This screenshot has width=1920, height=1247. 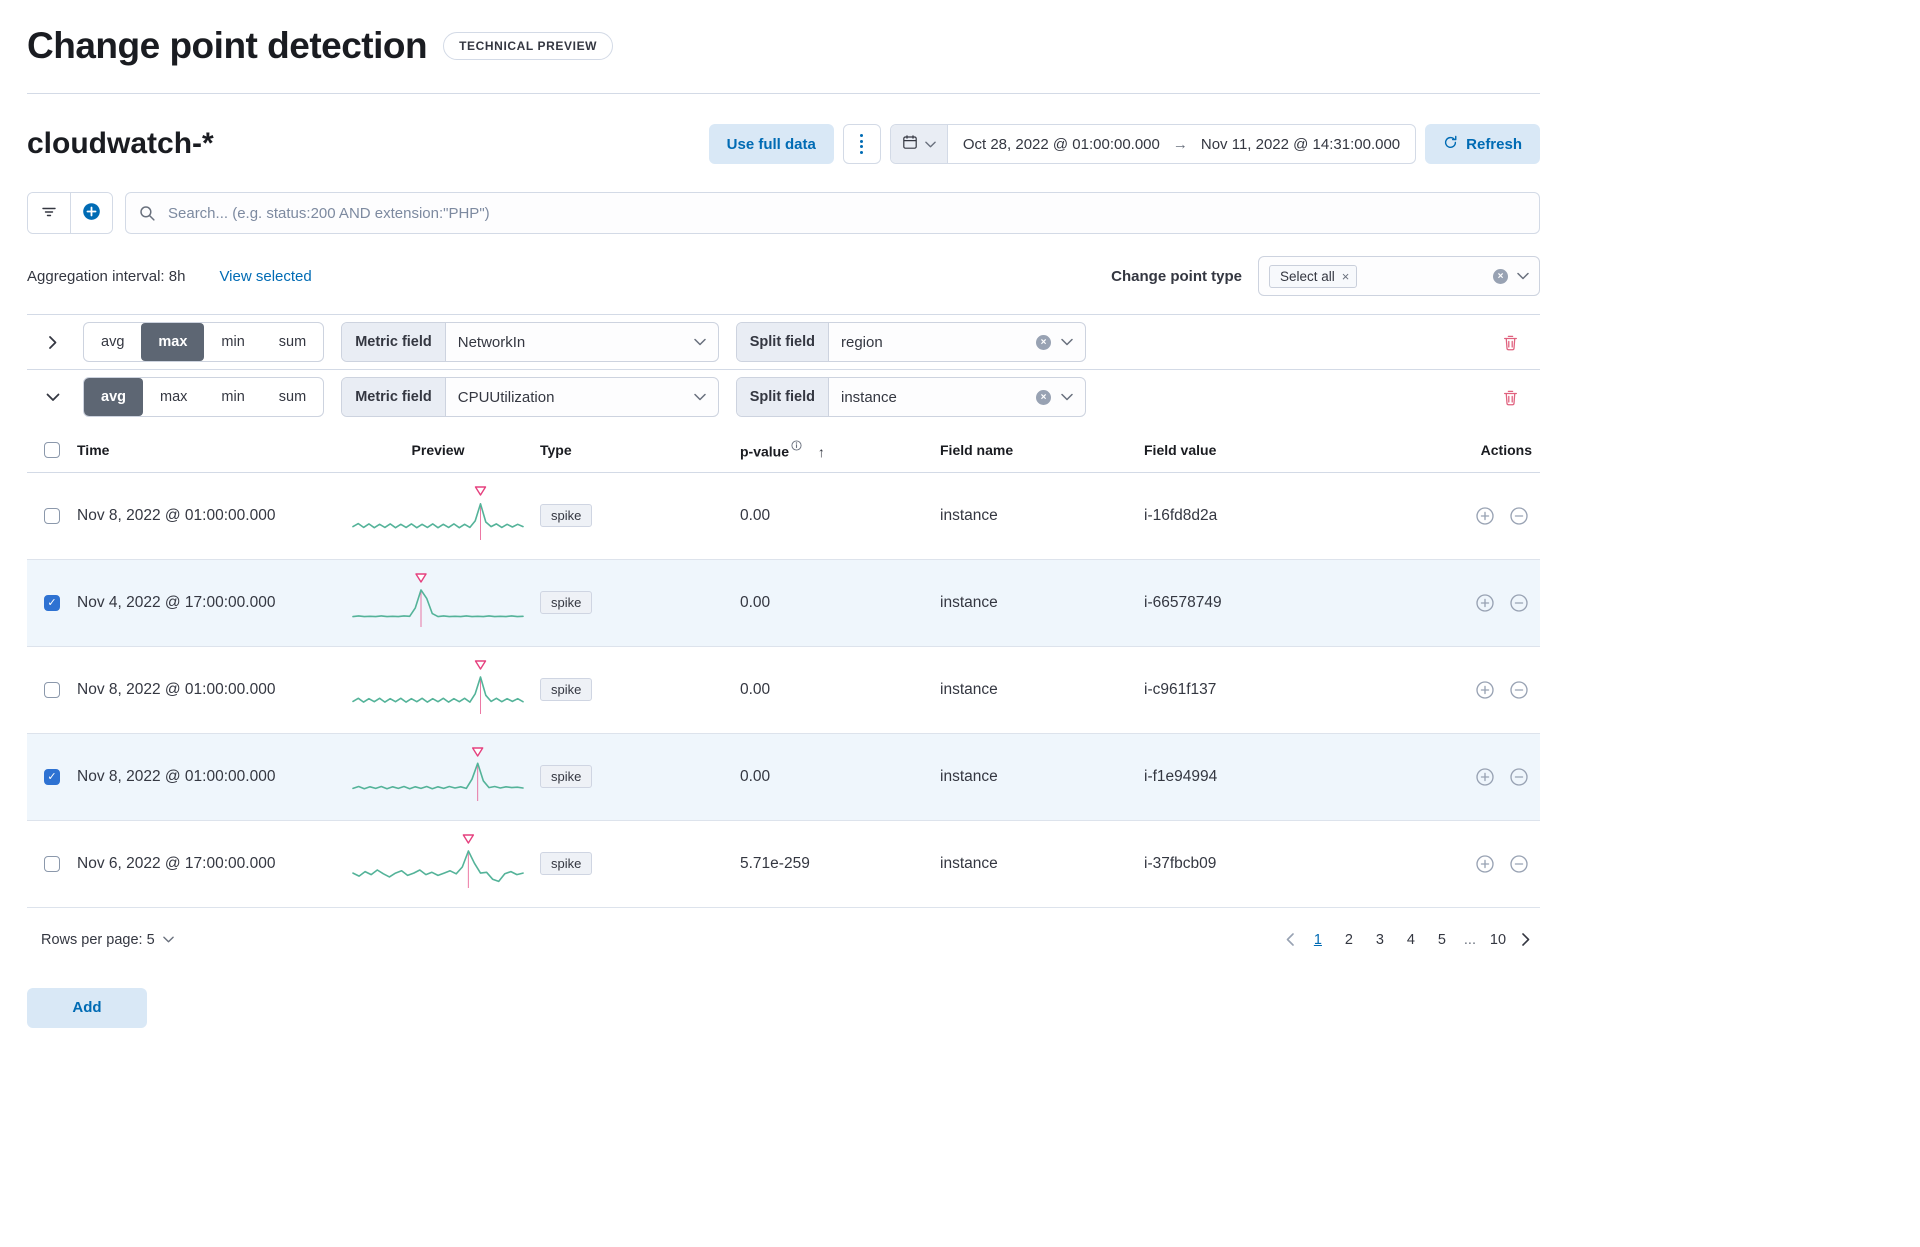 What do you see at coordinates (49, 213) in the screenshot?
I see `filter-button` at bounding box center [49, 213].